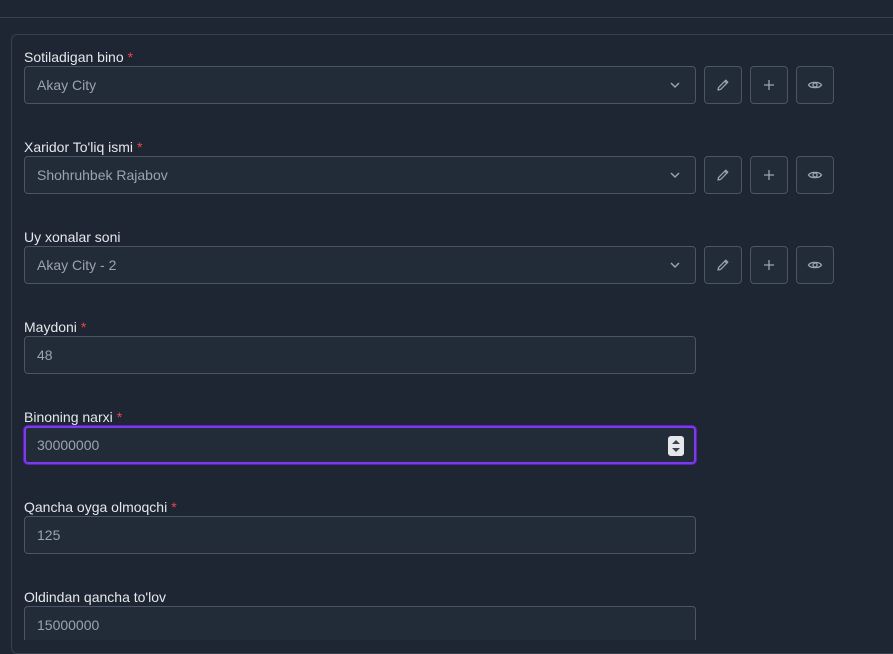 The image size is (893, 654). What do you see at coordinates (68, 445) in the screenshot?
I see `input-value: 30000000` at bounding box center [68, 445].